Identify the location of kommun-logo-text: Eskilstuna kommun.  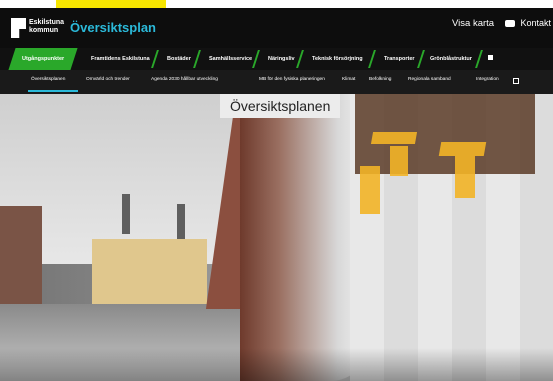
(46, 27).